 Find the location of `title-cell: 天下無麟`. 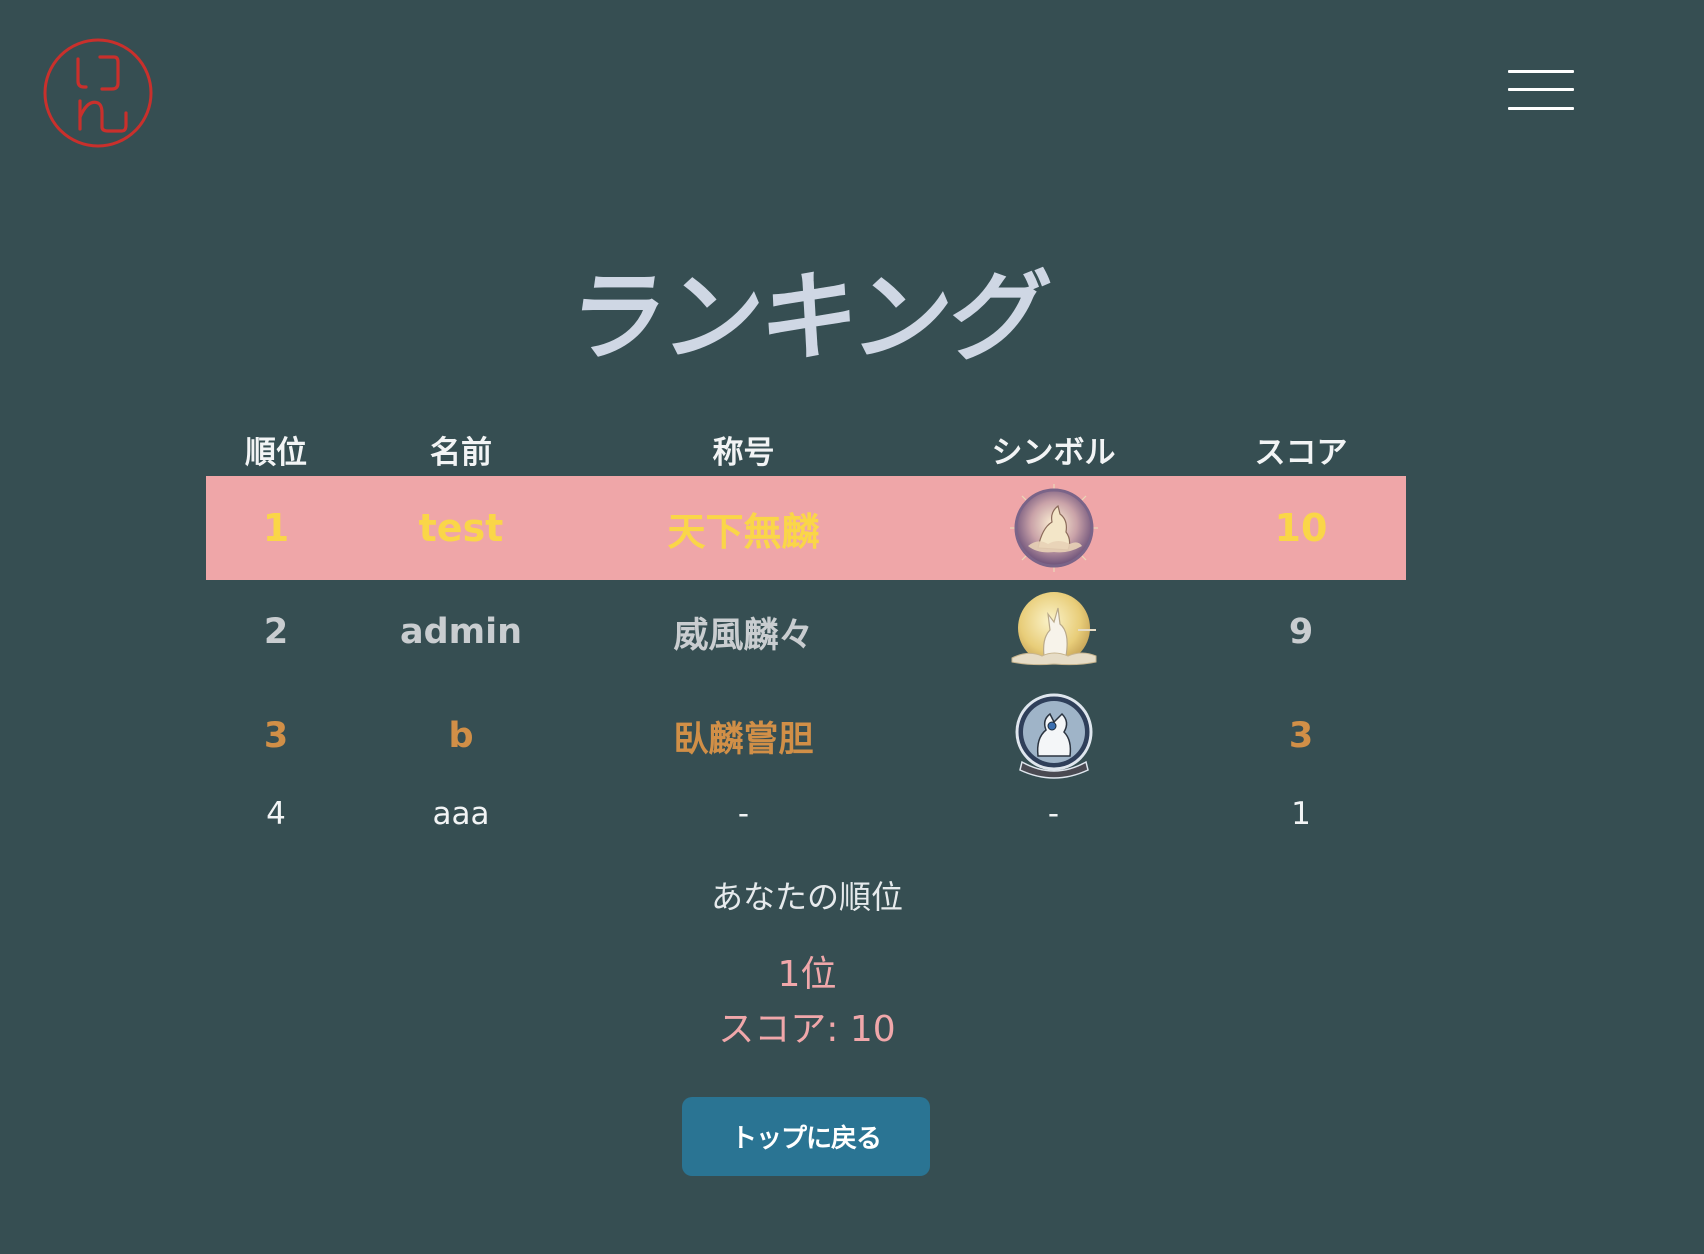

title-cell: 天下無麟 is located at coordinates (743, 531).